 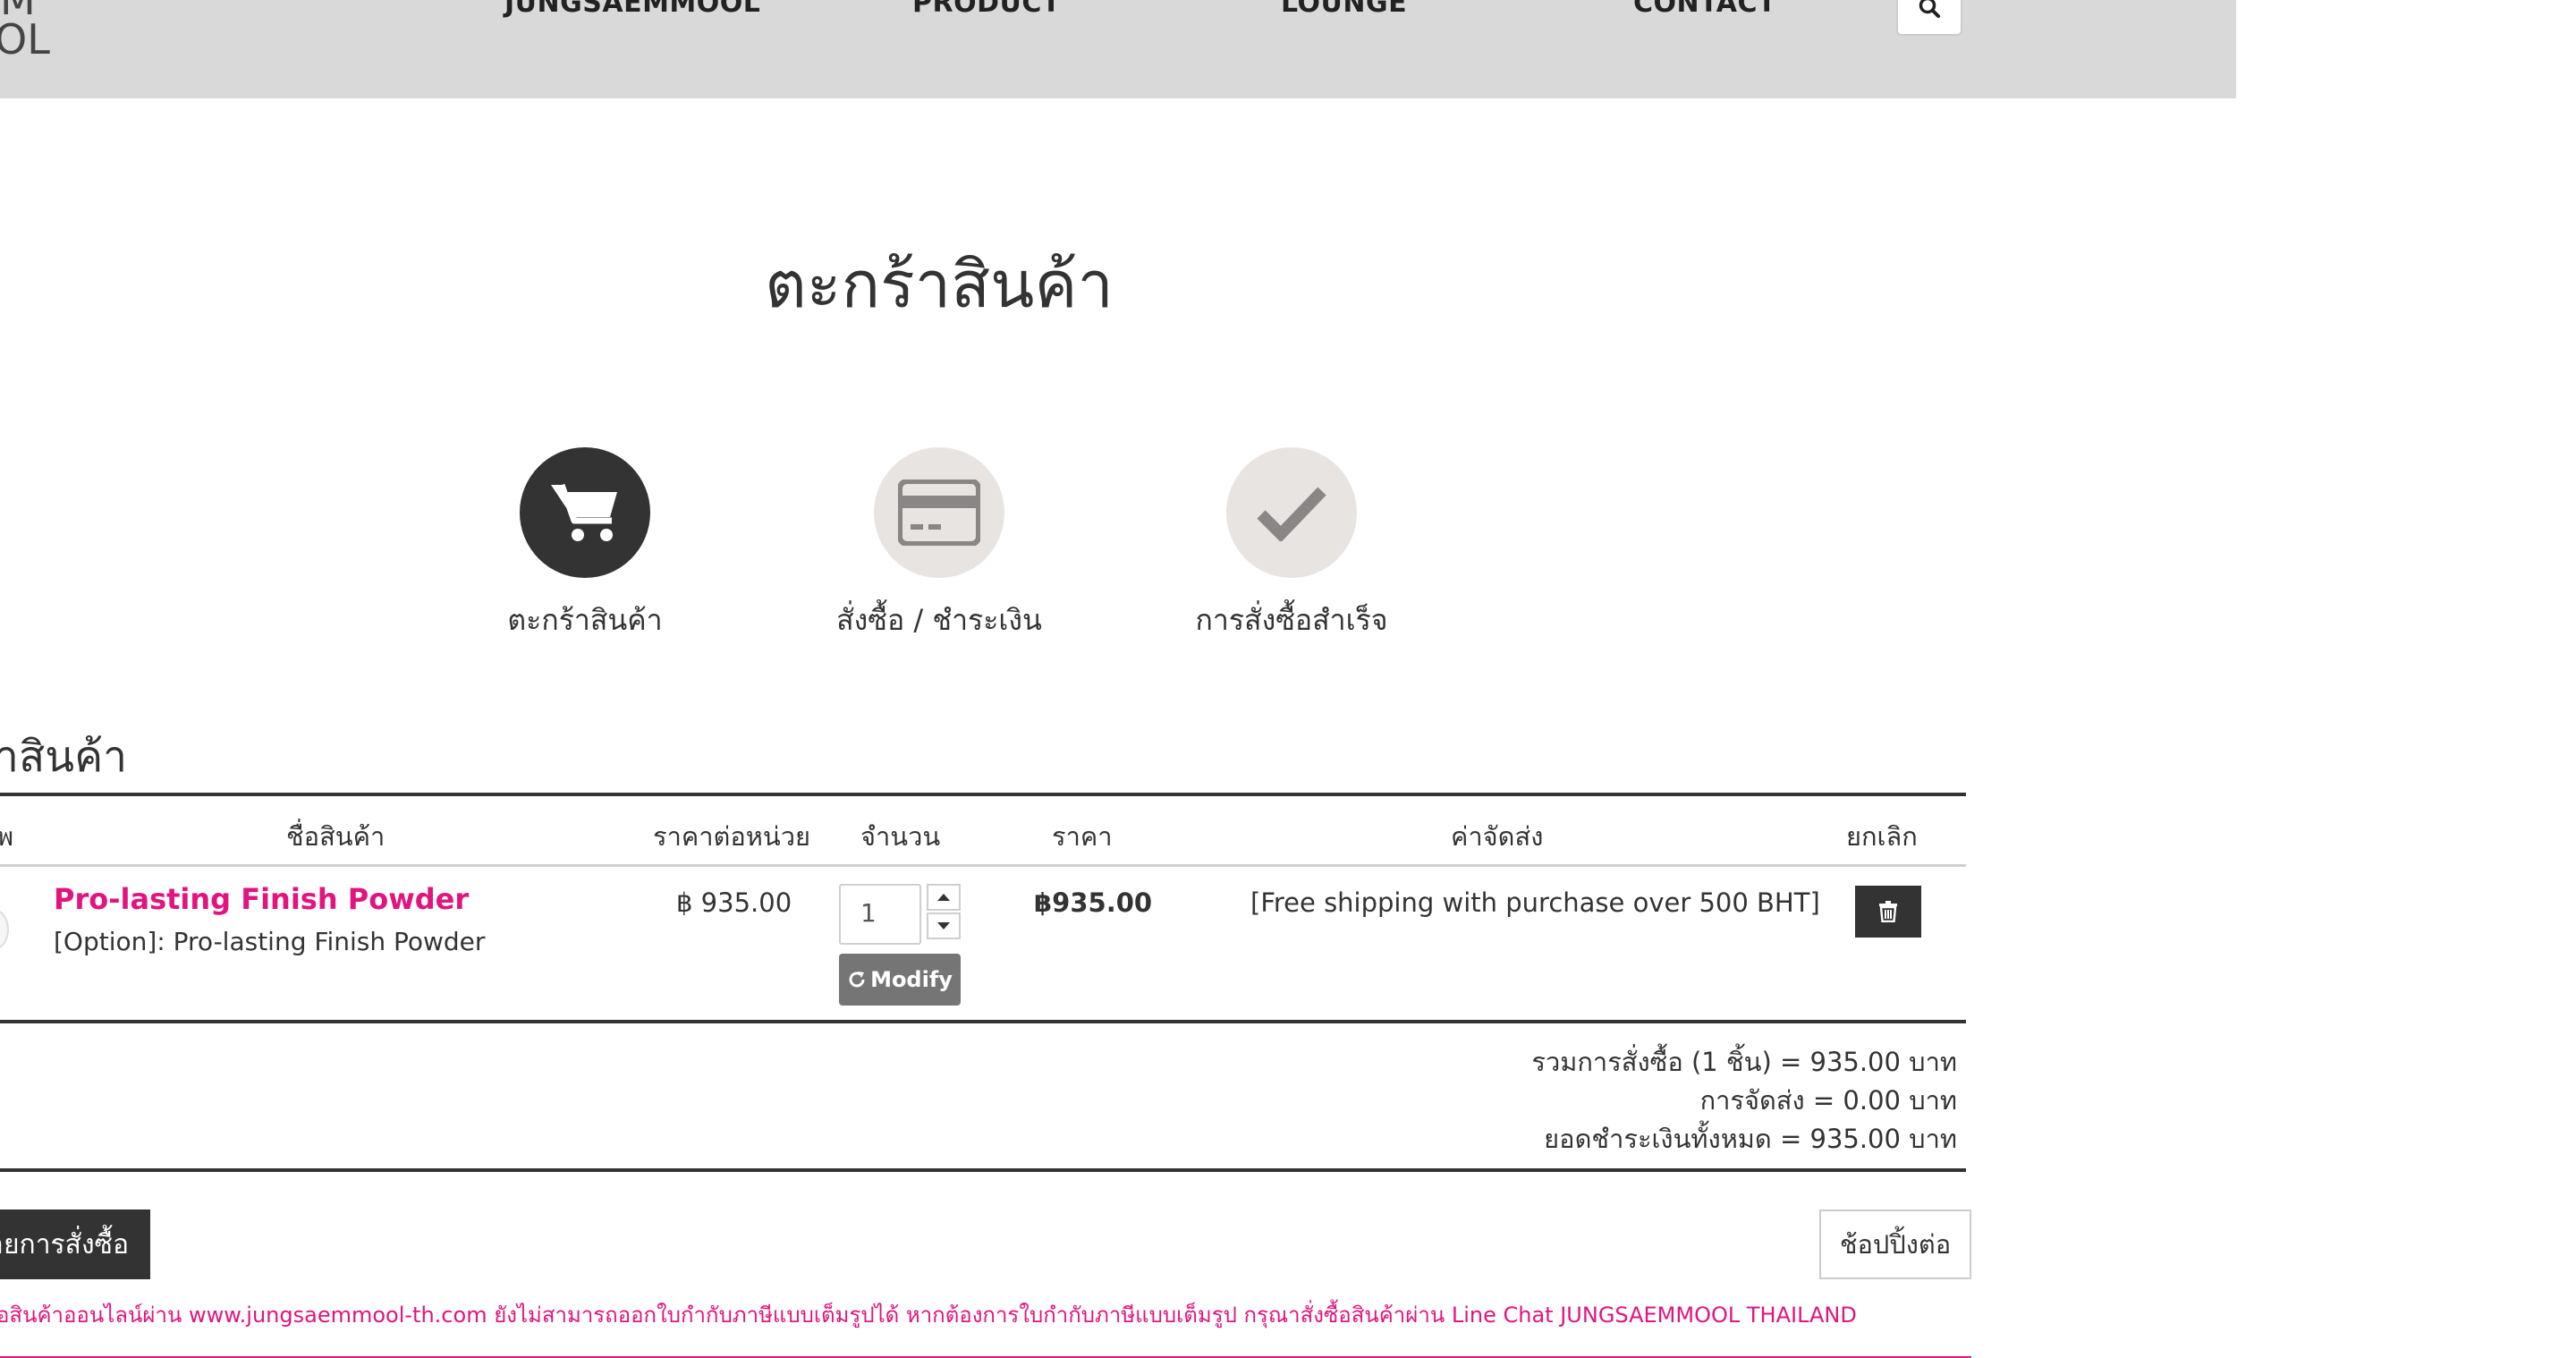 I want to click on quantity-input: 1, so click(x=880, y=914).